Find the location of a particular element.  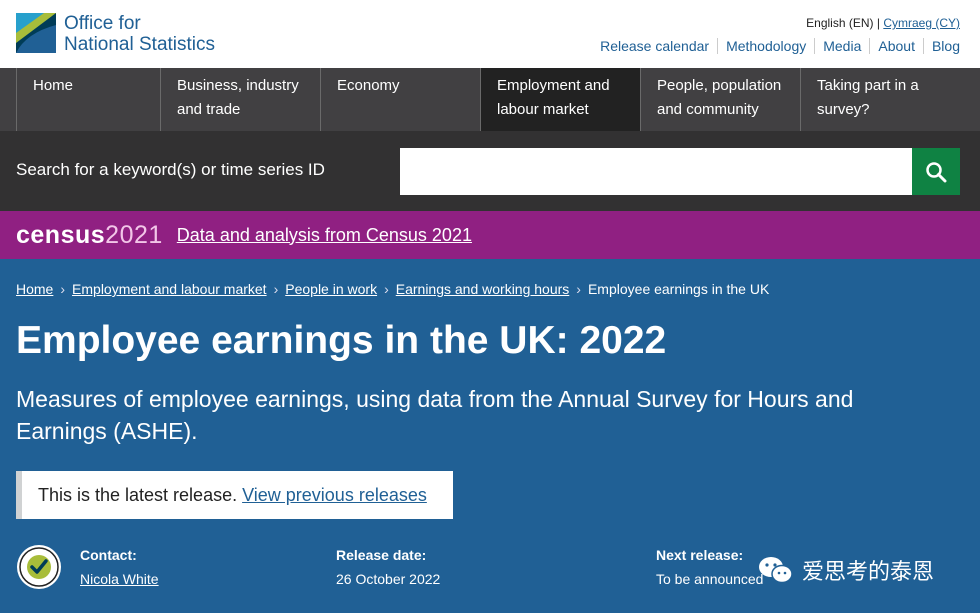

util-link-release-calendar: Release calendar is located at coordinates (654, 46).